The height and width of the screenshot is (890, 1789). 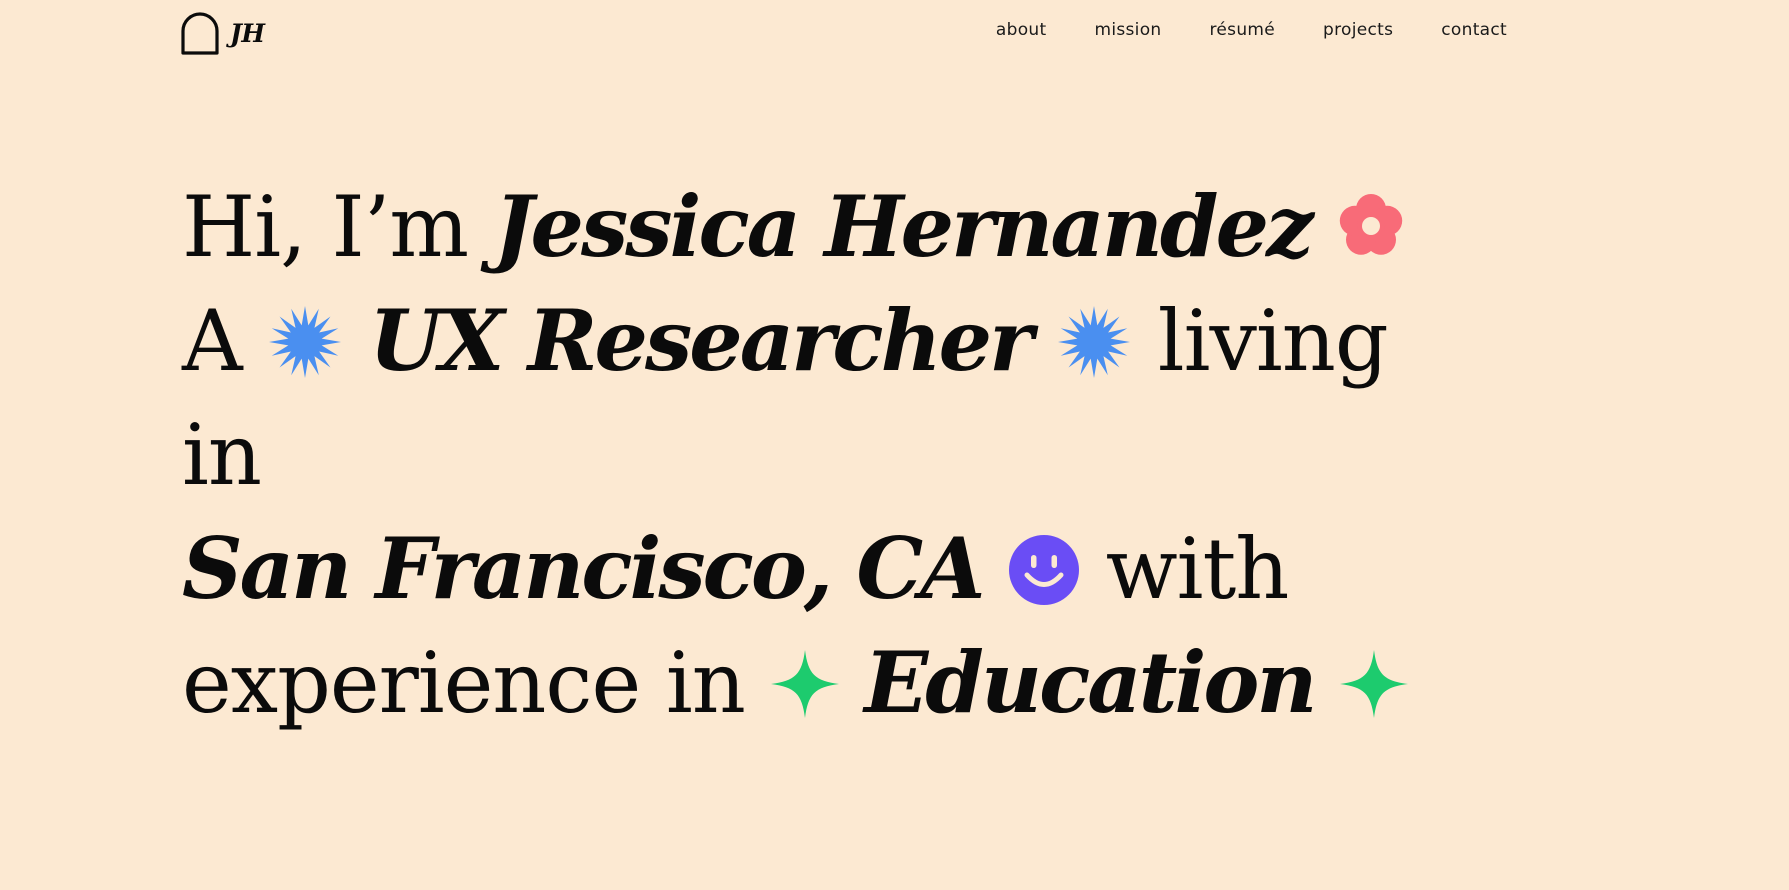 What do you see at coordinates (701, 340) in the screenshot?
I see `hero-role: UX Researcher` at bounding box center [701, 340].